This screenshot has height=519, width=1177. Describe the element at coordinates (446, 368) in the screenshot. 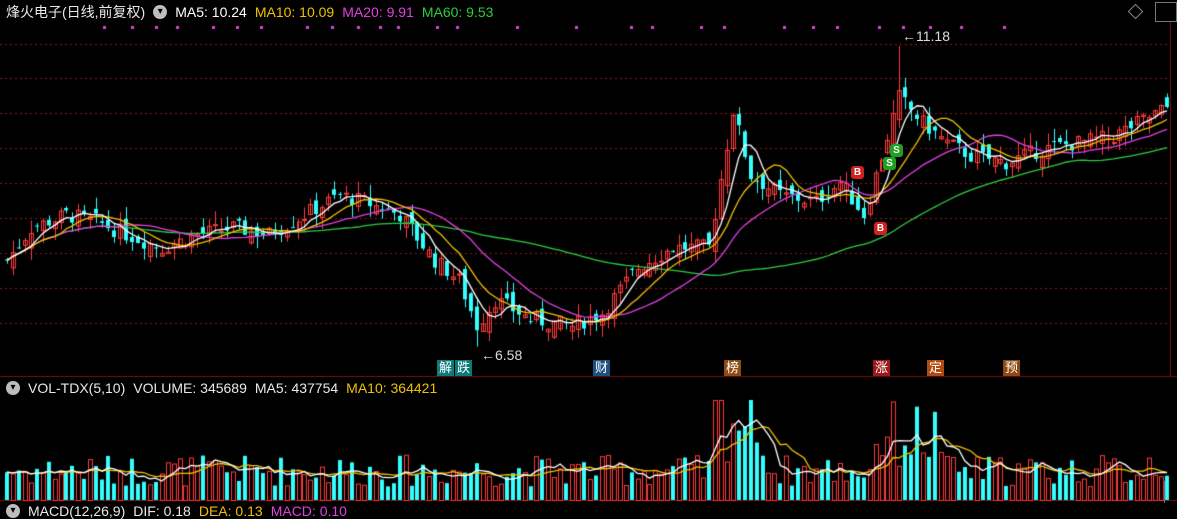

I see `event-badge-unlock: 解` at that location.